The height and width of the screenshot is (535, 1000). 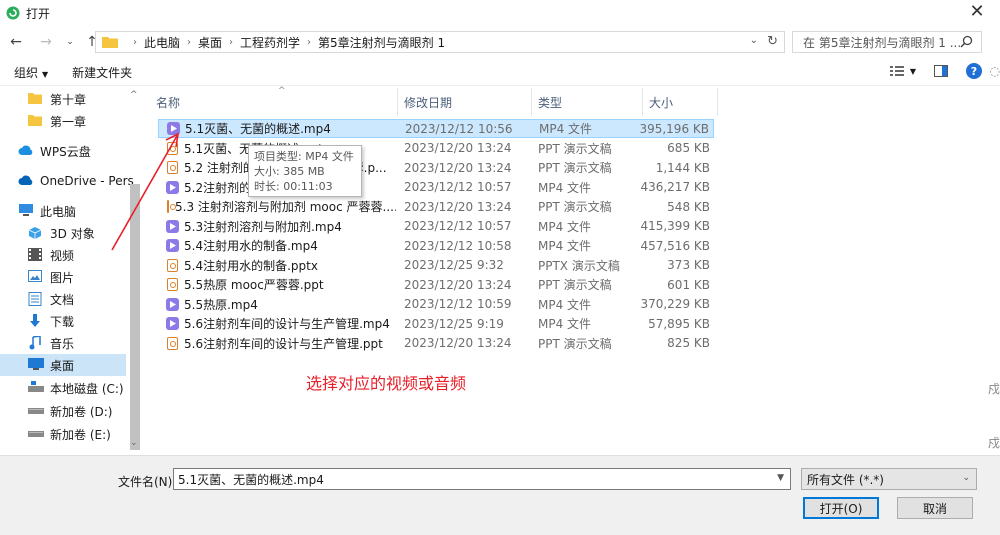 I want to click on filename-dropdown-icon: ▼, so click(x=780, y=478).